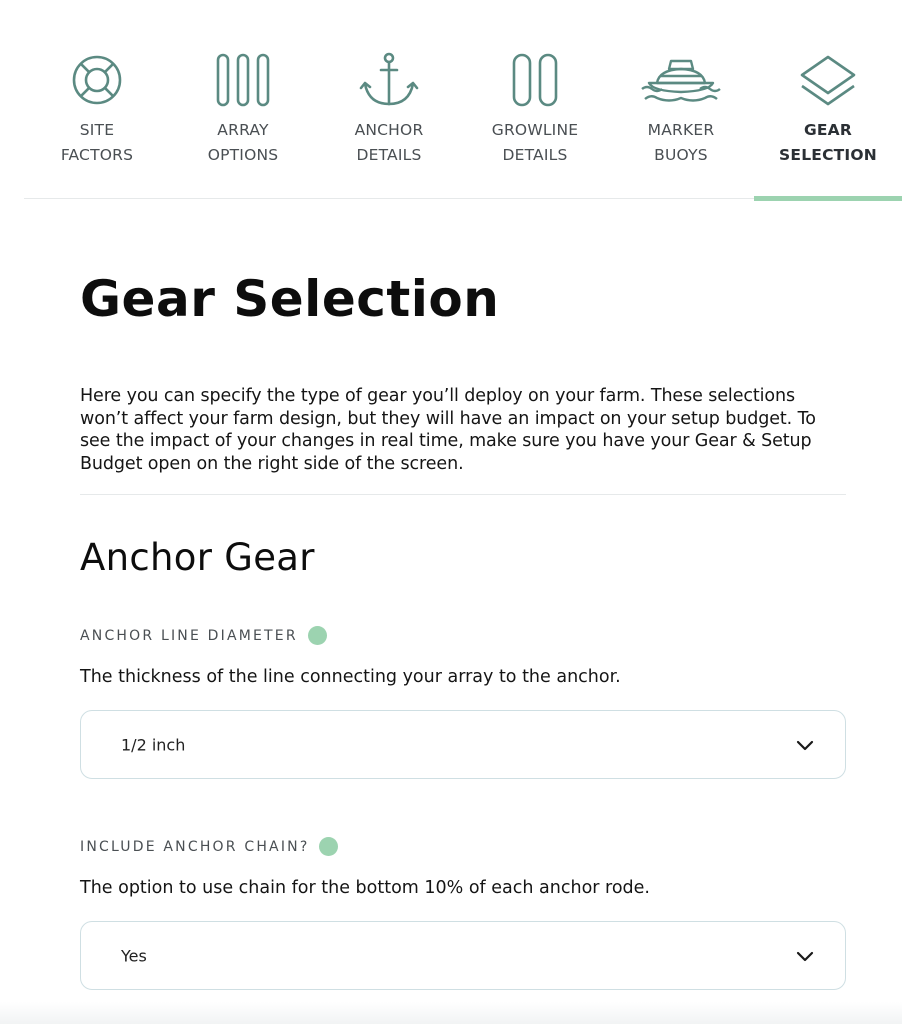 The height and width of the screenshot is (1024, 902). I want to click on tab-label: SITE FACTORS, so click(97, 142).